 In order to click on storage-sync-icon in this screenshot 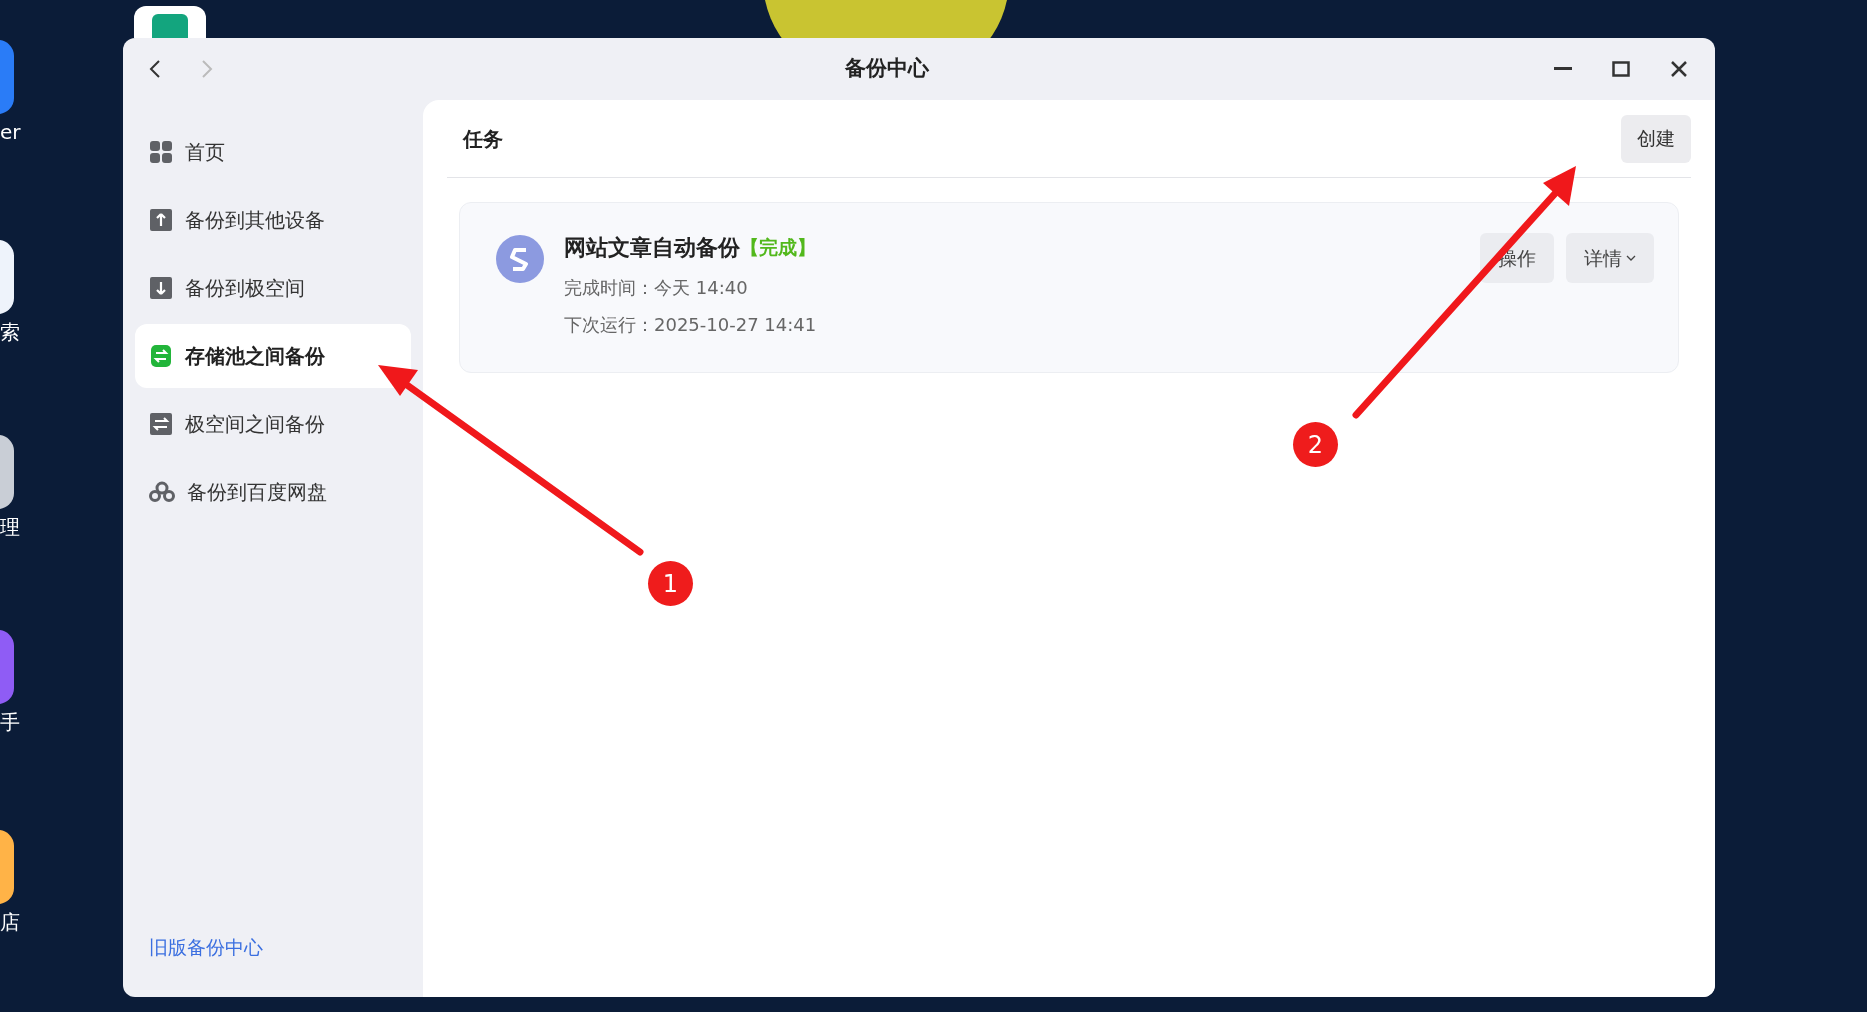, I will do `click(161, 356)`.